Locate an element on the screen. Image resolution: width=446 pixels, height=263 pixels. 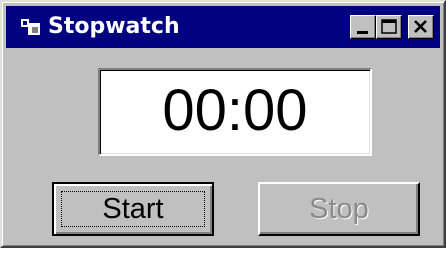
stop-button: Stop is located at coordinates (339, 209).